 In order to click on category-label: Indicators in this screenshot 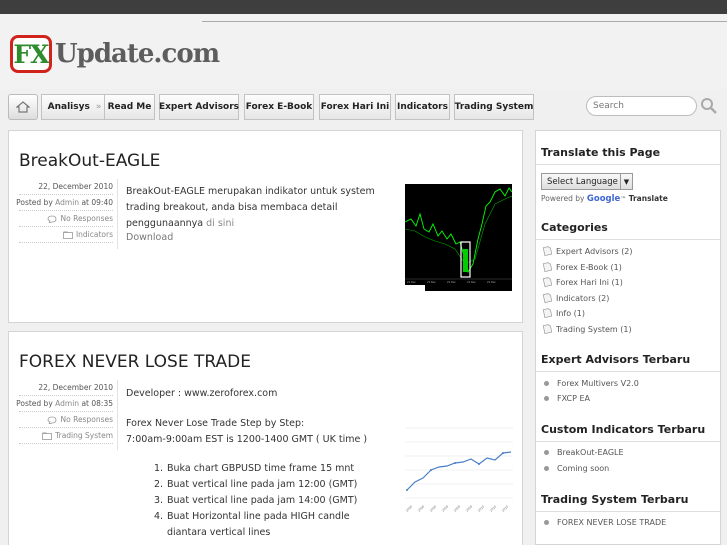, I will do `click(94, 234)`.